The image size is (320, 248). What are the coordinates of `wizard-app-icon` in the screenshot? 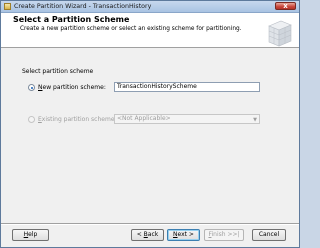 It's located at (7, 6).